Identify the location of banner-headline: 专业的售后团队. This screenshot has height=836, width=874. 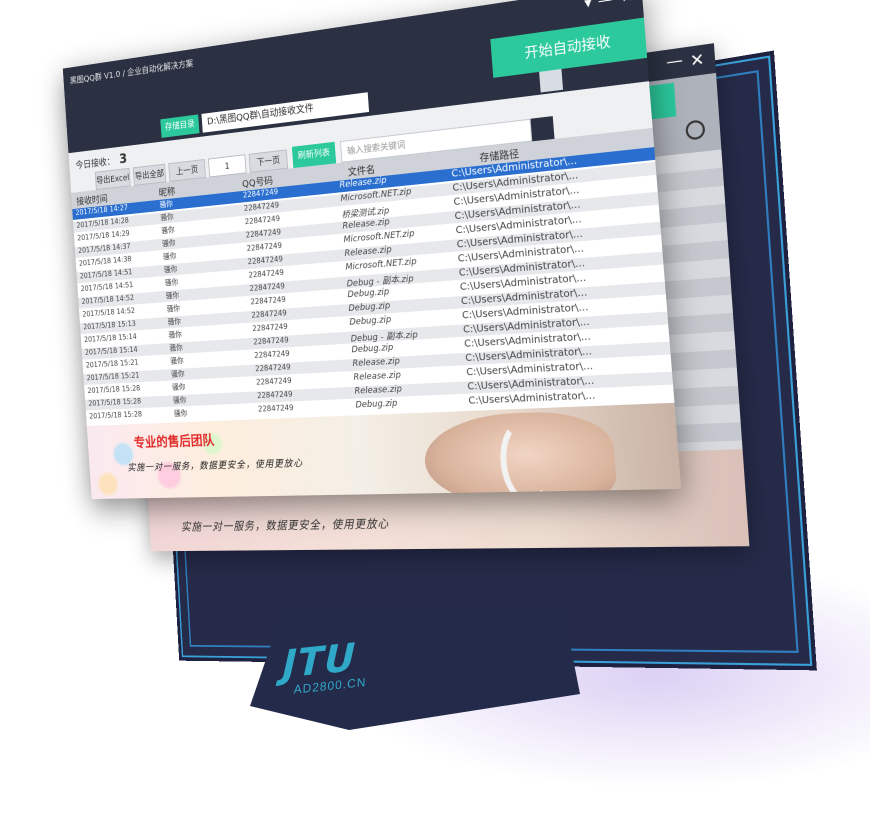
(174, 441).